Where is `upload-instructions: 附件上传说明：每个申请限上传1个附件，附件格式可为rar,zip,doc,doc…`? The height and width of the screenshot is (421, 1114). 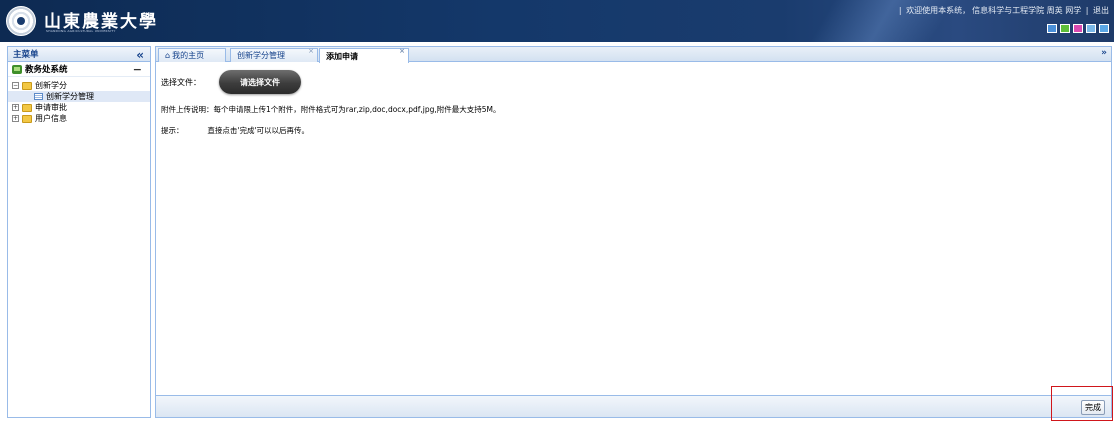 upload-instructions: 附件上传说明：每个申请限上传1个附件，附件格式可为rar,zip,doc,doc… is located at coordinates (331, 109).